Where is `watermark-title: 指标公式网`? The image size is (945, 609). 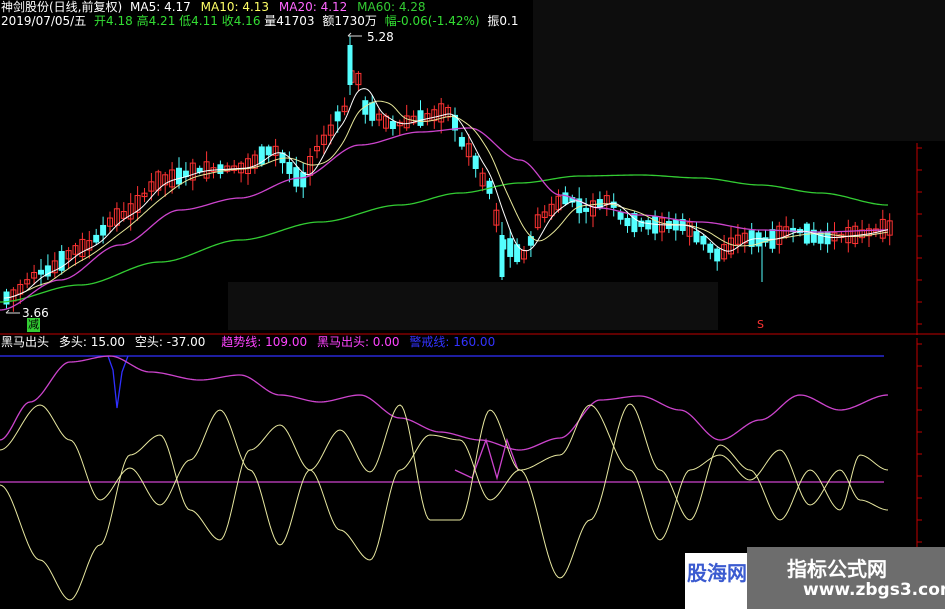 watermark-title: 指标公式网 is located at coordinates (837, 569).